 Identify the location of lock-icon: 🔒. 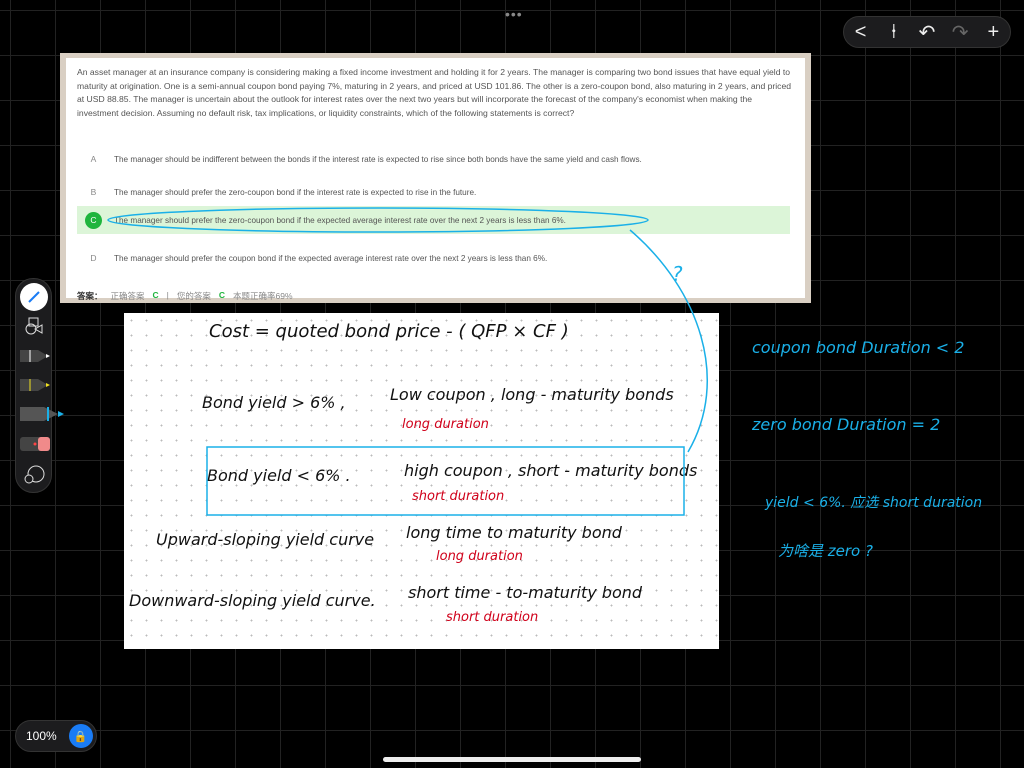
(80, 736).